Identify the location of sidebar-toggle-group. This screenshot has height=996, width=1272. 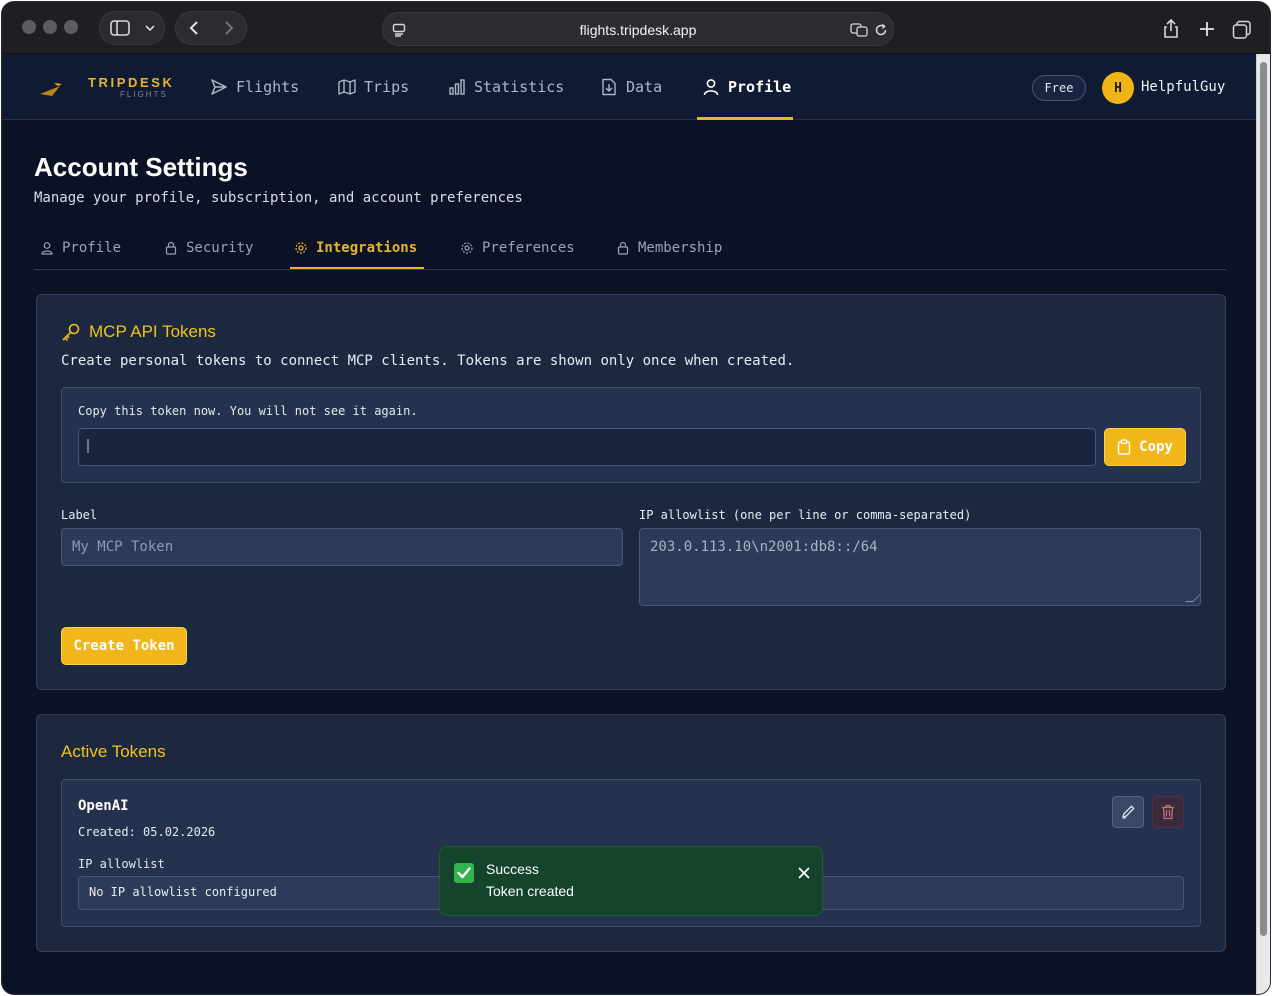
(132, 28).